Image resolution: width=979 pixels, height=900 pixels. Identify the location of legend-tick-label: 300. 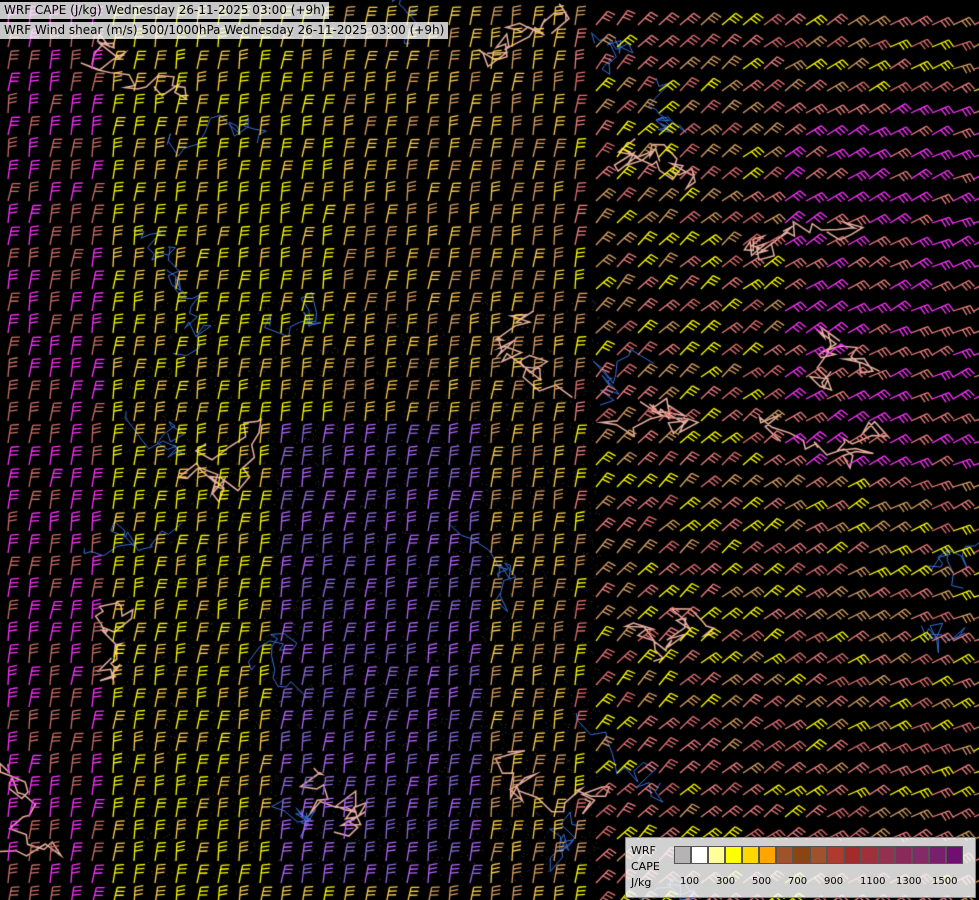
(726, 881).